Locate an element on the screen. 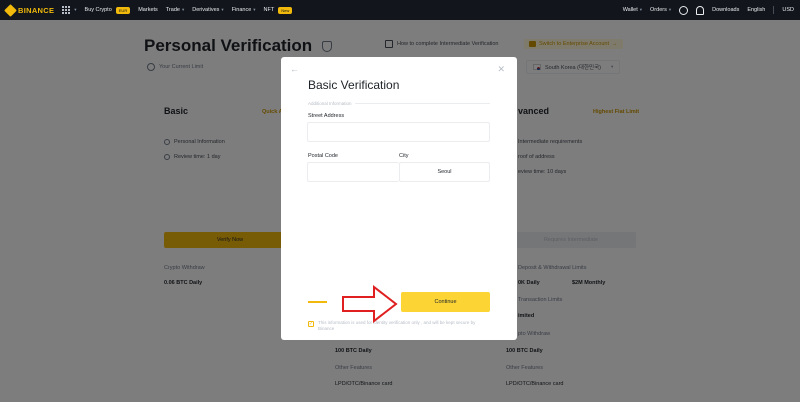 Image resolution: width=800 pixels, height=402 pixels. street-address-input is located at coordinates (398, 132).